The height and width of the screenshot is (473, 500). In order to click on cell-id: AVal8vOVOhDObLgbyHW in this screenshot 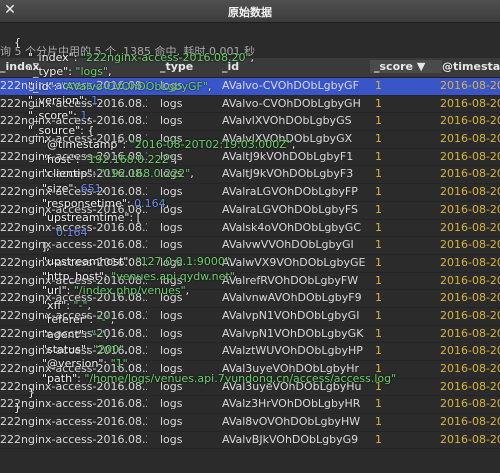, I will do `click(291, 422)`.